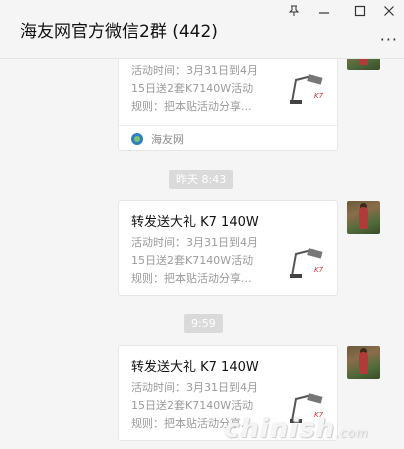 The width and height of the screenshot is (404, 449). What do you see at coordinates (201, 179) in the screenshot?
I see `timestamp-chip: 昨天 8:43` at bounding box center [201, 179].